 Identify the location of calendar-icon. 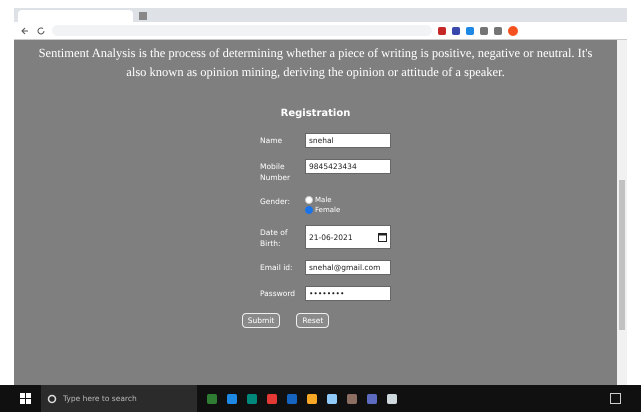
(382, 237).